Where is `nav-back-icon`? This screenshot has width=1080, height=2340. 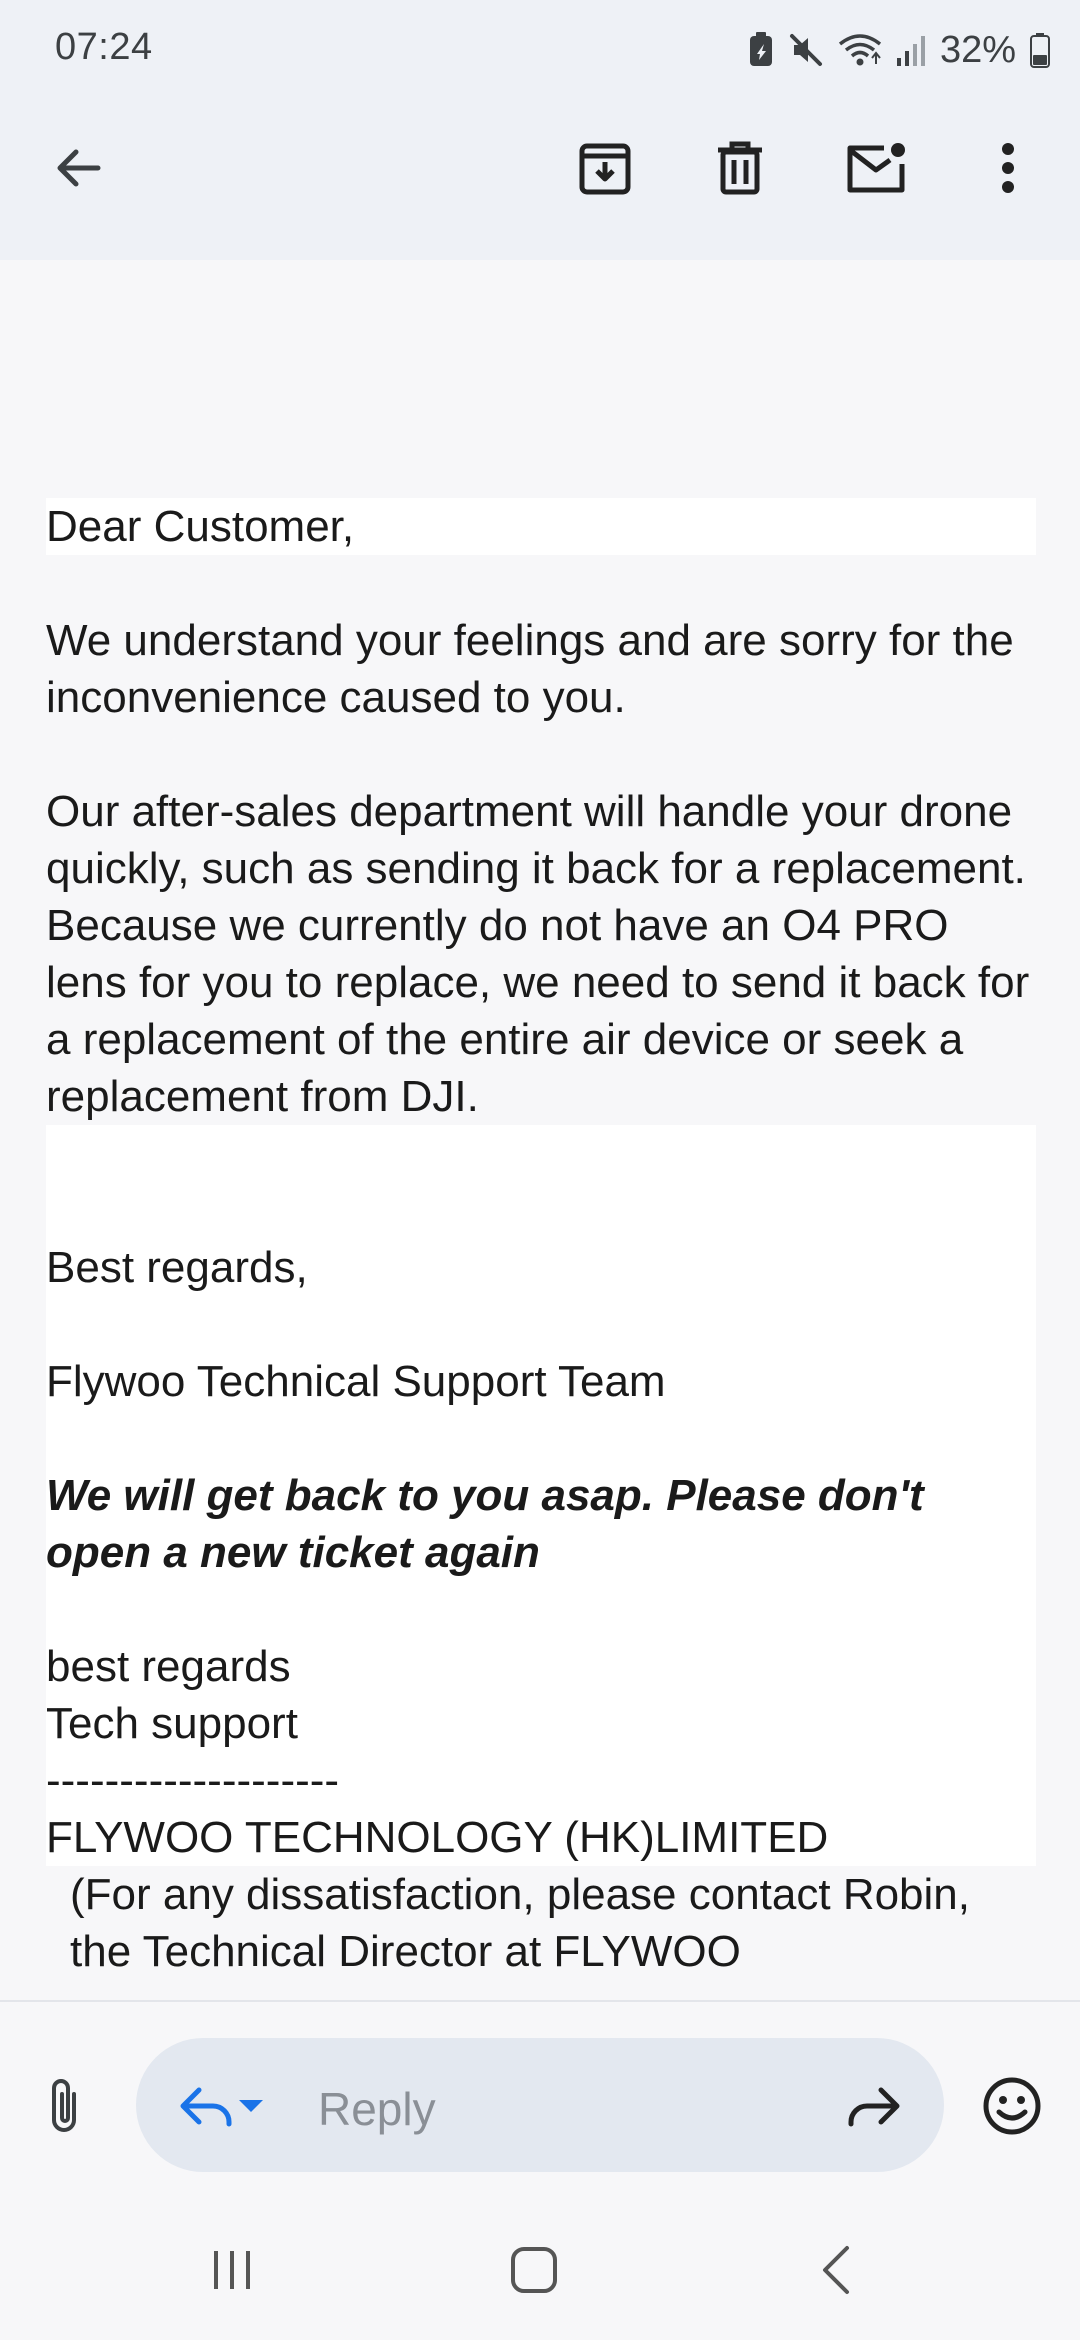 nav-back-icon is located at coordinates (836, 2270).